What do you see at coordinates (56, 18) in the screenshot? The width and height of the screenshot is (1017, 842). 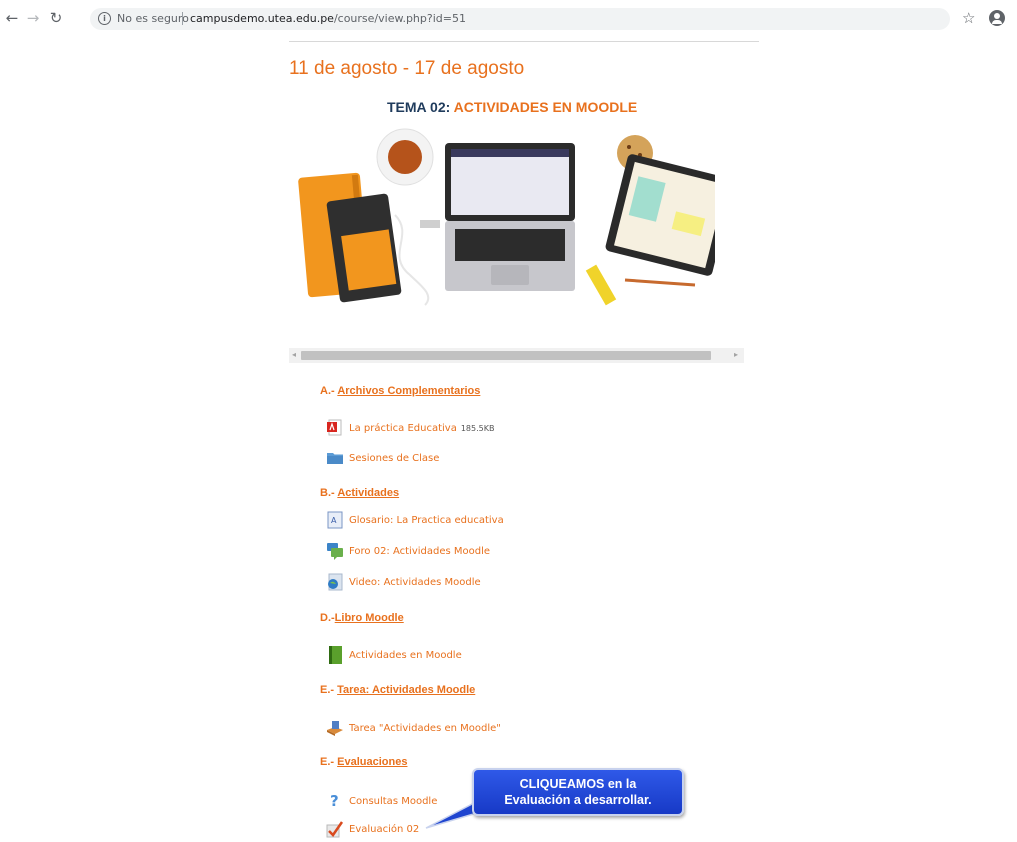 I see `reload-icon: ↻` at bounding box center [56, 18].